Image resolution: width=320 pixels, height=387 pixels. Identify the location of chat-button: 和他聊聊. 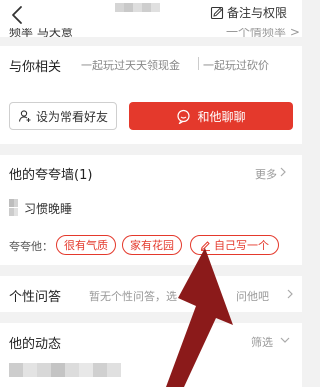
(211, 116).